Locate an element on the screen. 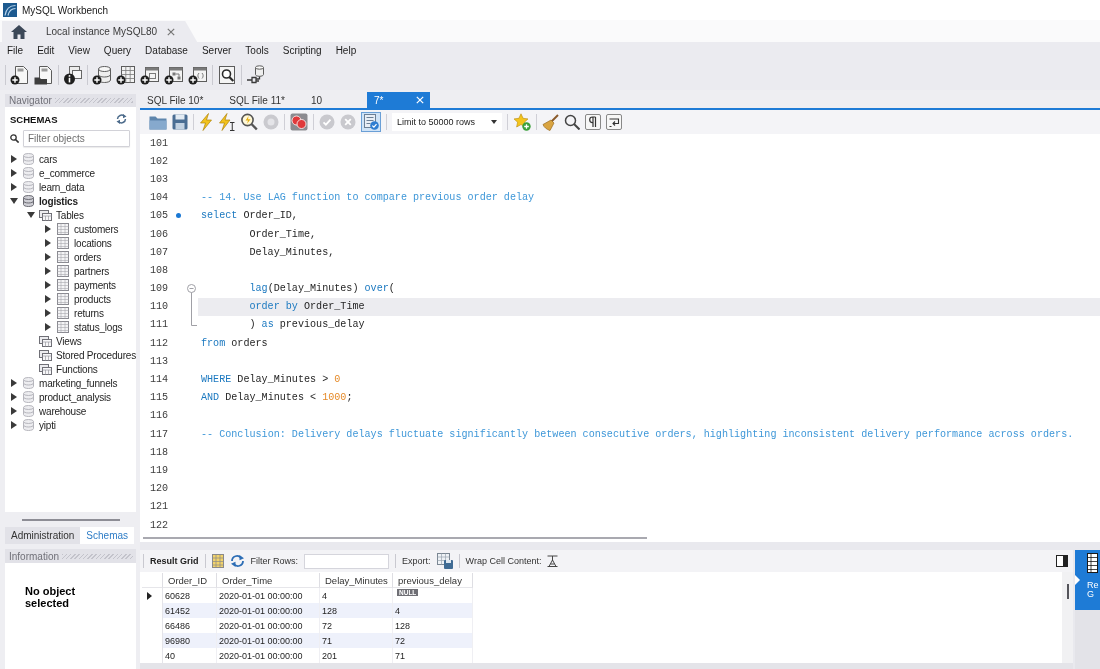 The height and width of the screenshot is (669, 1100). document-plus-icon is located at coordinates (20, 75).